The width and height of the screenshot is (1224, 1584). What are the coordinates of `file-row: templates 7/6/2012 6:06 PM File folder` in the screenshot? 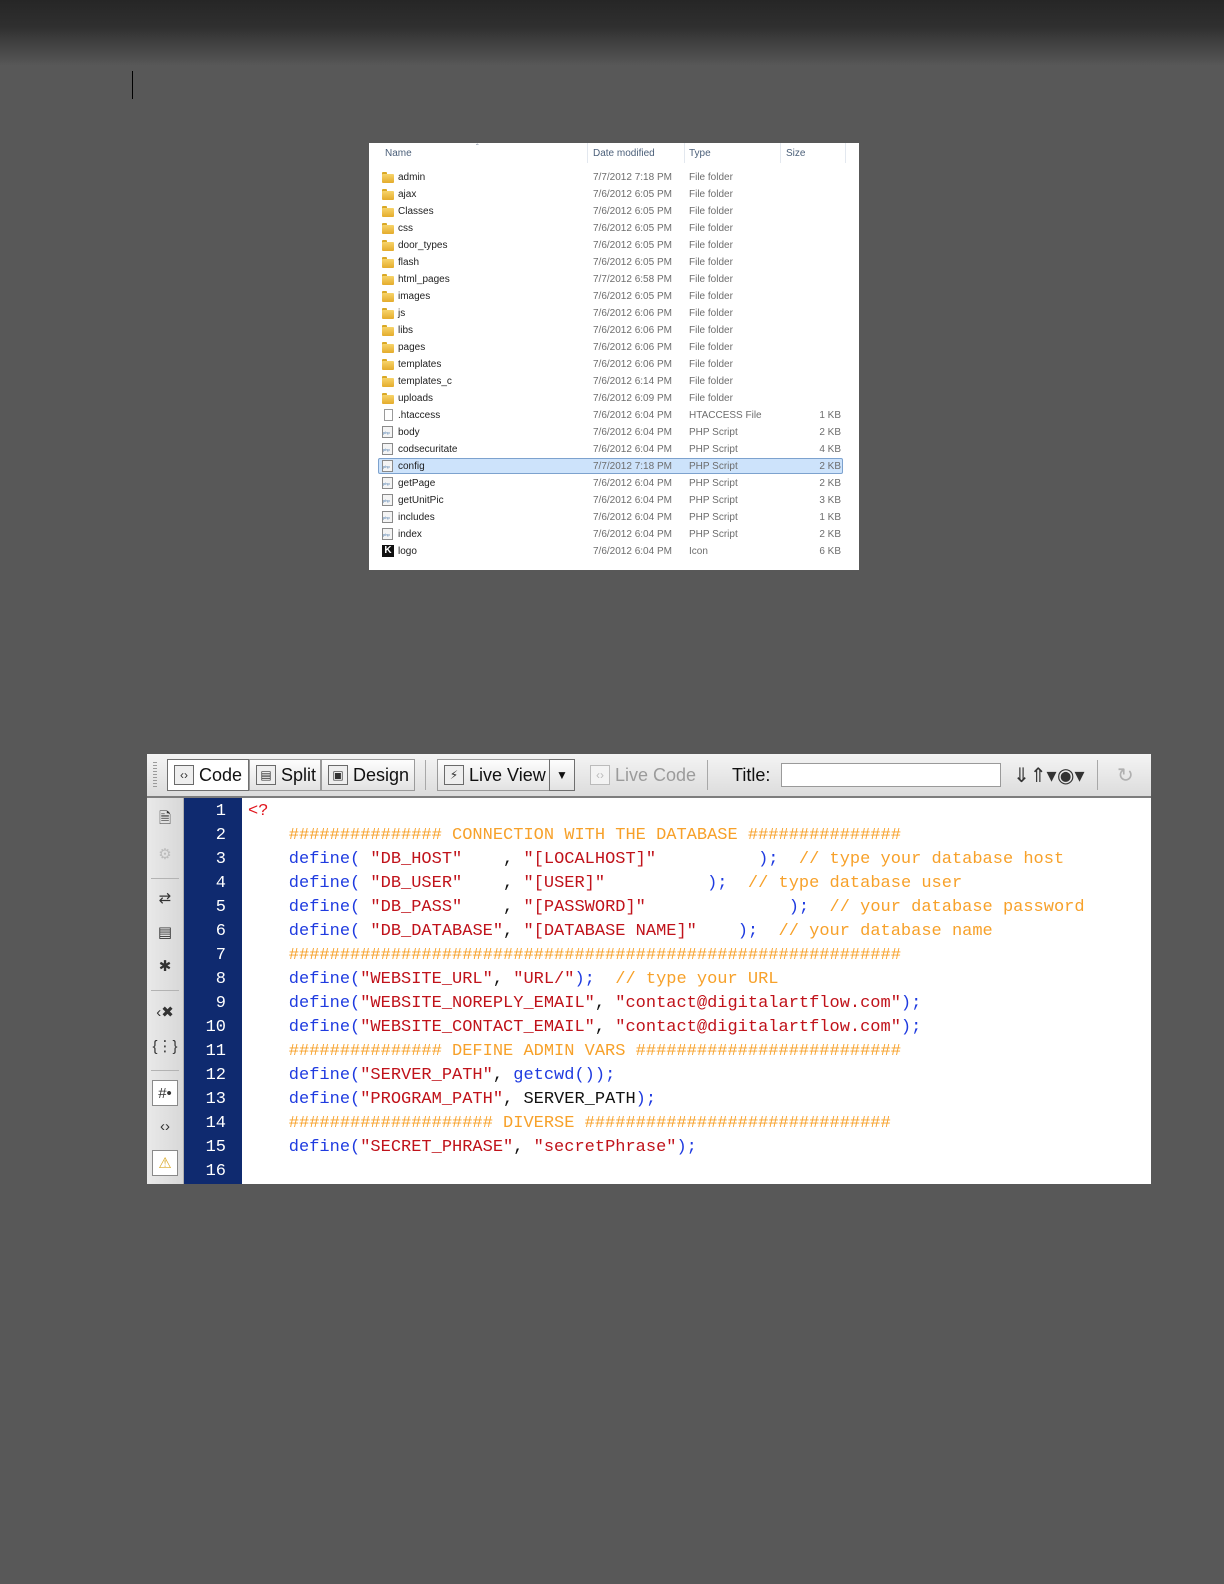 It's located at (614, 364).